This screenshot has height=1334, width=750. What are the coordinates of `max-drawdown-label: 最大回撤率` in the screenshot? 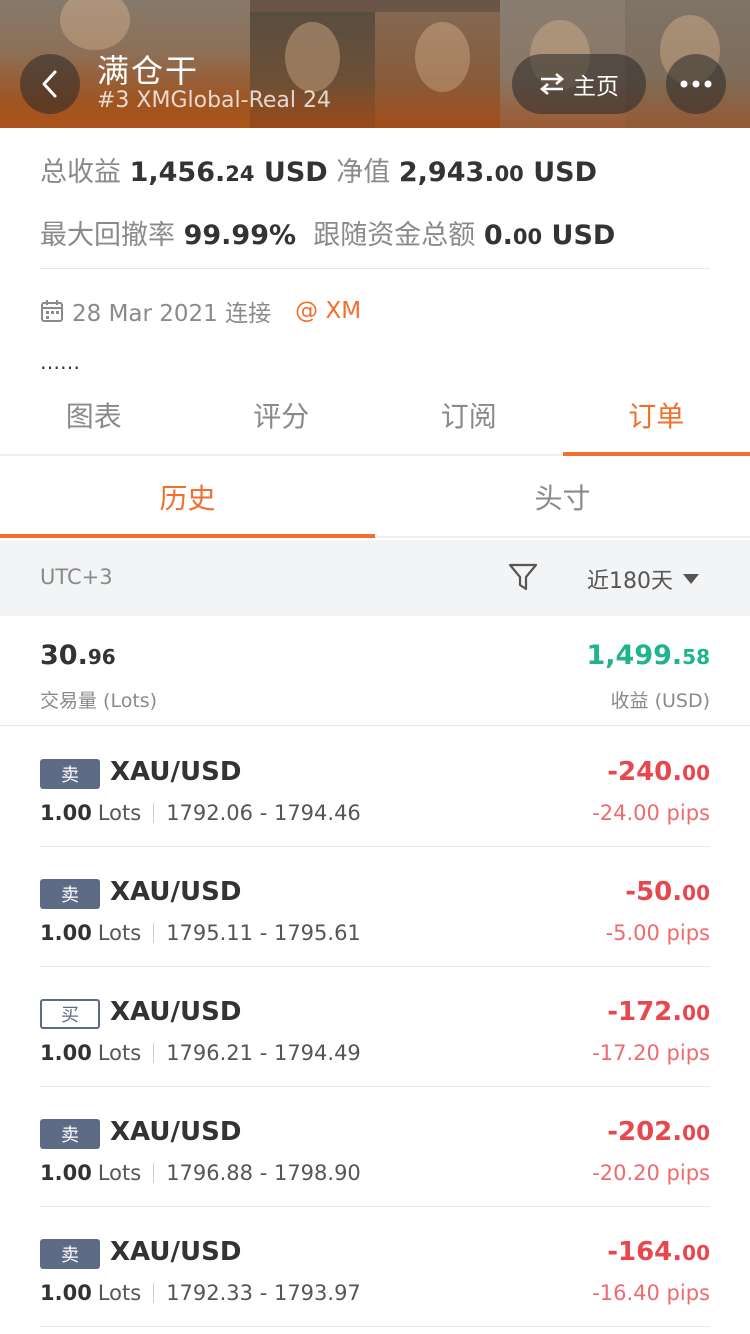 It's located at (107, 235).